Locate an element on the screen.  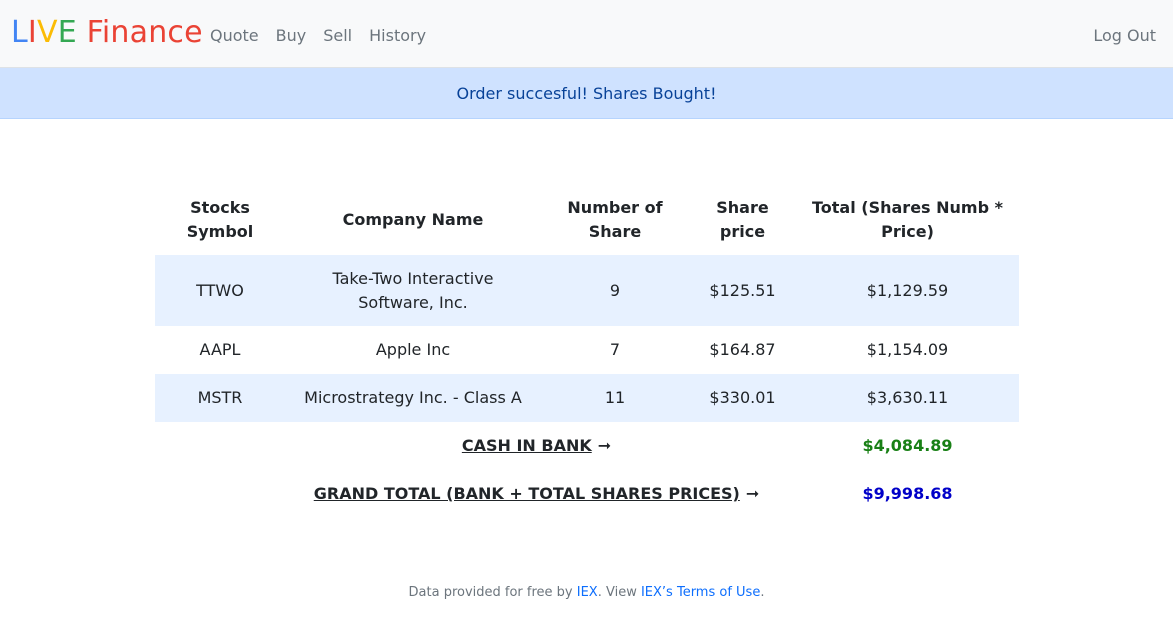
cash-row: CASH IN BANK ➞ $4,084.89 is located at coordinates (587, 446).